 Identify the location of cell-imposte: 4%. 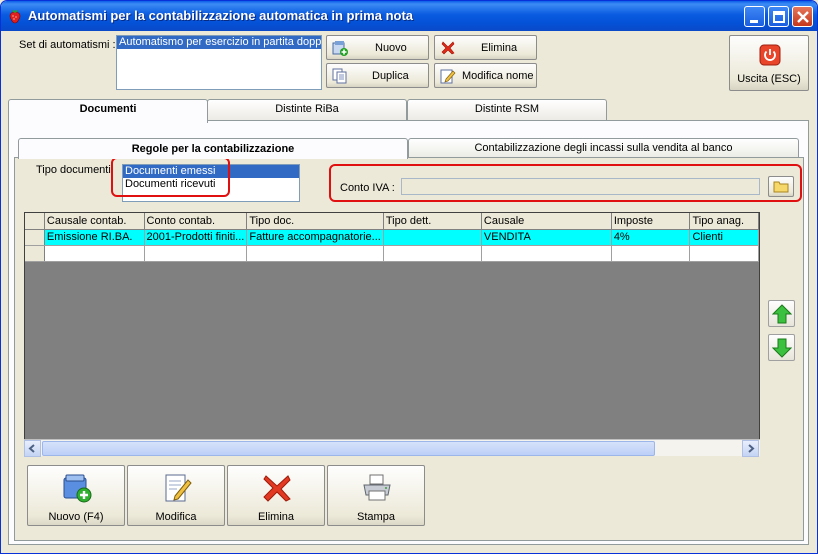
(651, 237).